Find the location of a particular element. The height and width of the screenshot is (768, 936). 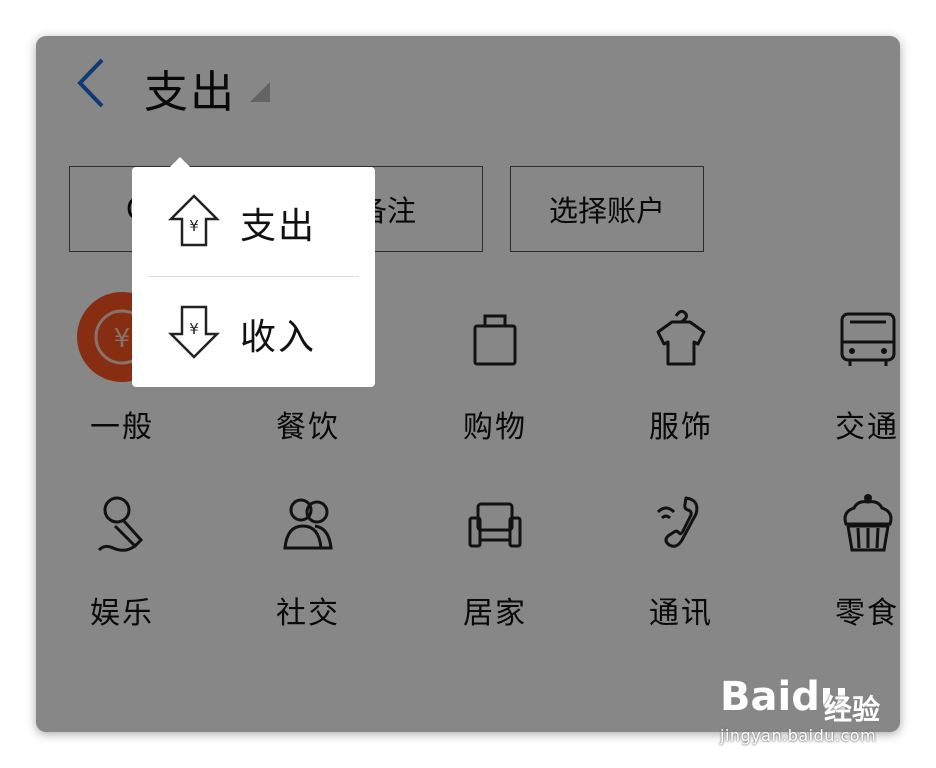

menu-item-income: ¥ 收入 is located at coordinates (253, 332).